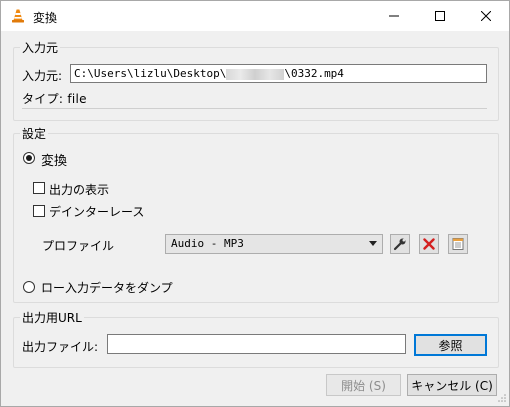 The image size is (510, 407). I want to click on destination-group-label: 出力用URL, so click(52, 317).